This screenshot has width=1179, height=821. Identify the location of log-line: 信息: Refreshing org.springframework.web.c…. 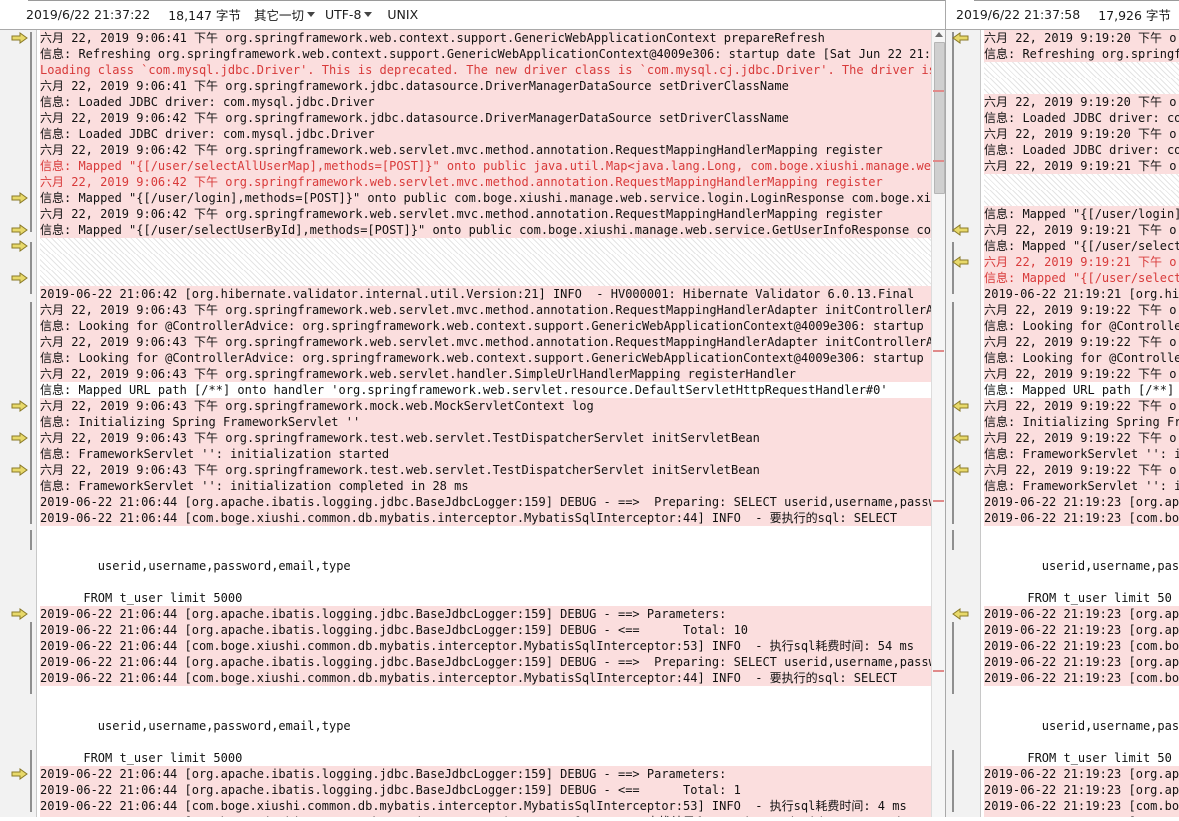
(492, 54).